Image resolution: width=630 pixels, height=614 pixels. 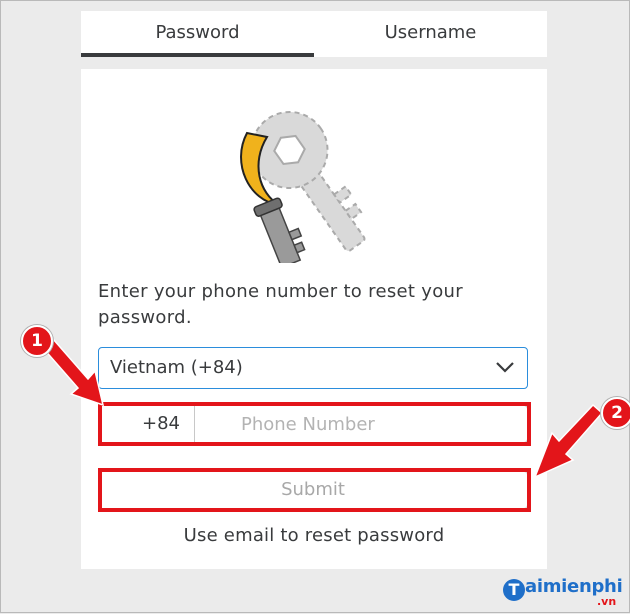 What do you see at coordinates (514, 590) in the screenshot?
I see `watermark-initial: T` at bounding box center [514, 590].